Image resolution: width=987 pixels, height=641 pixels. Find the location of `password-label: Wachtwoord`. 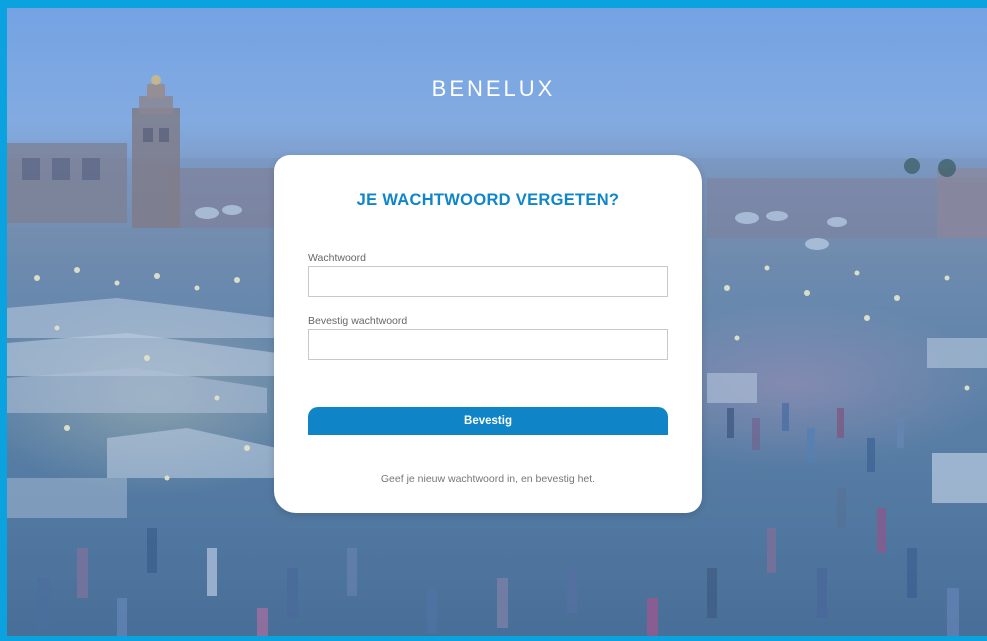

password-label: Wachtwoord is located at coordinates (337, 258).